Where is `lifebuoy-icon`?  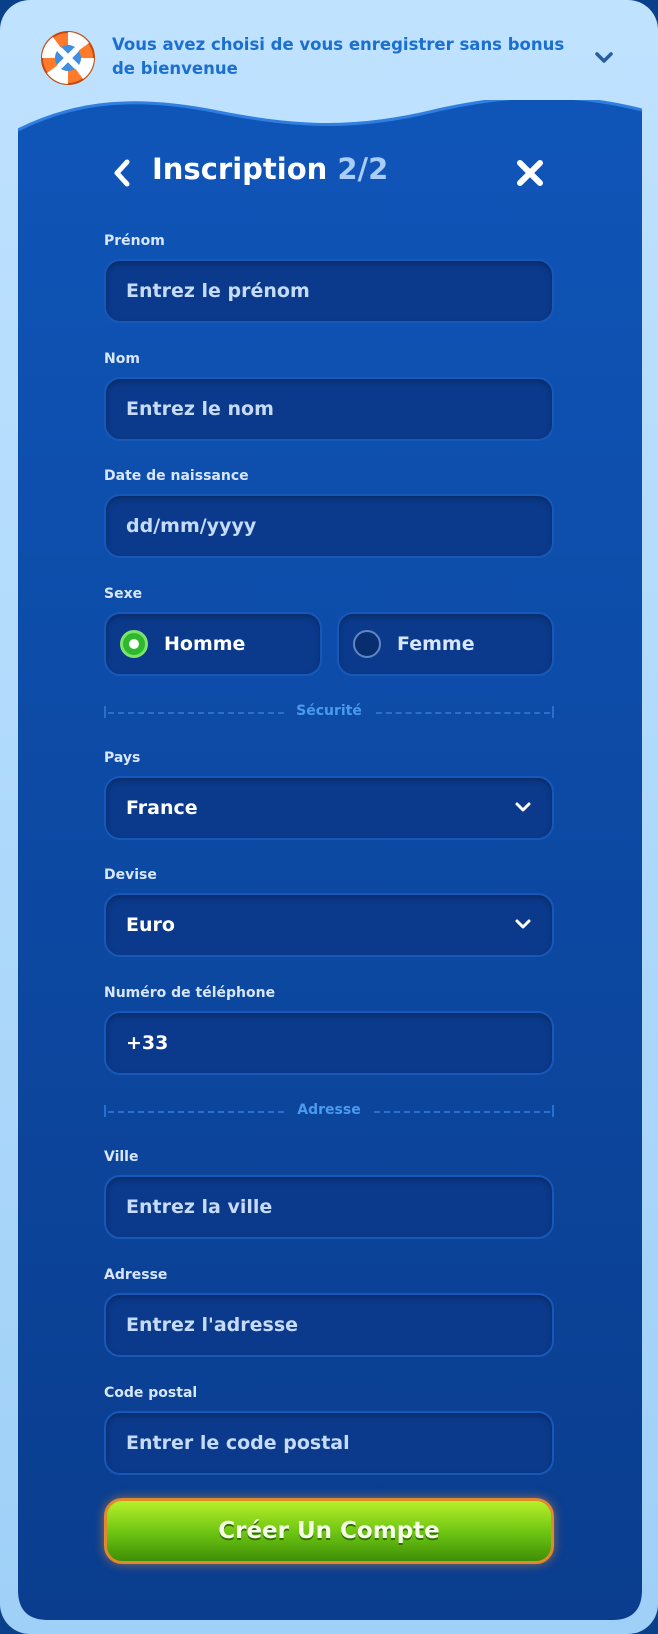 lifebuoy-icon is located at coordinates (68, 58).